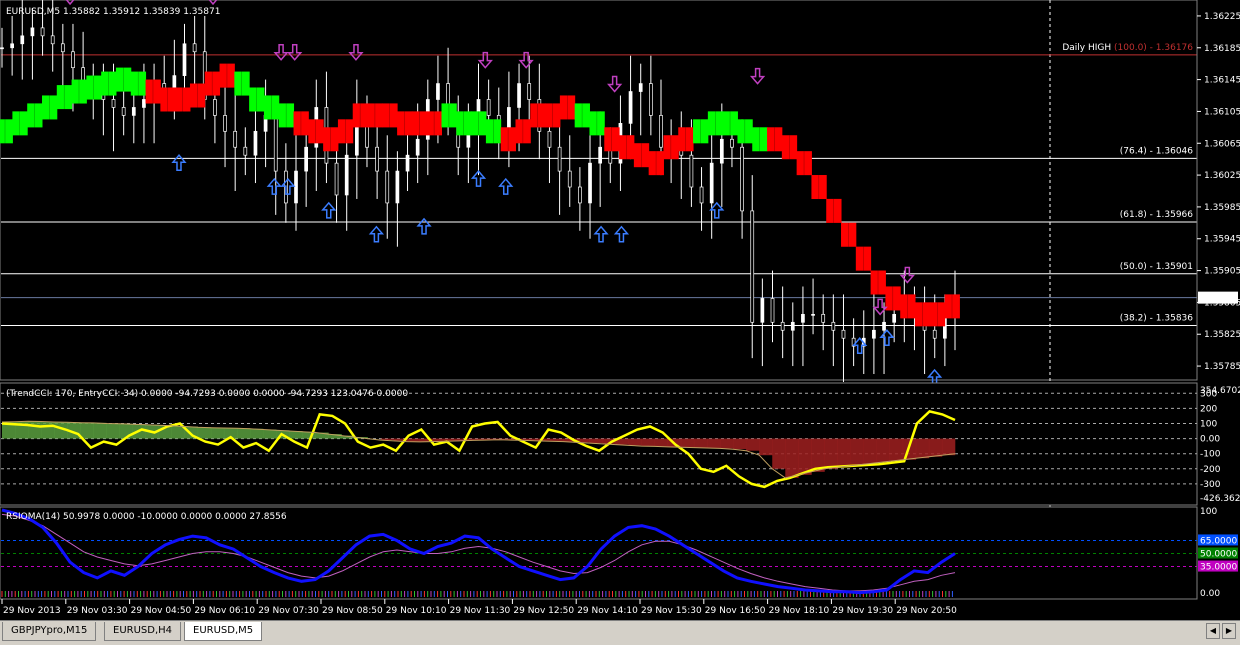 This screenshot has height=645, width=1240. Describe the element at coordinates (1208, 512) in the screenshot. I see `rsioma-tick-label: 100` at that location.